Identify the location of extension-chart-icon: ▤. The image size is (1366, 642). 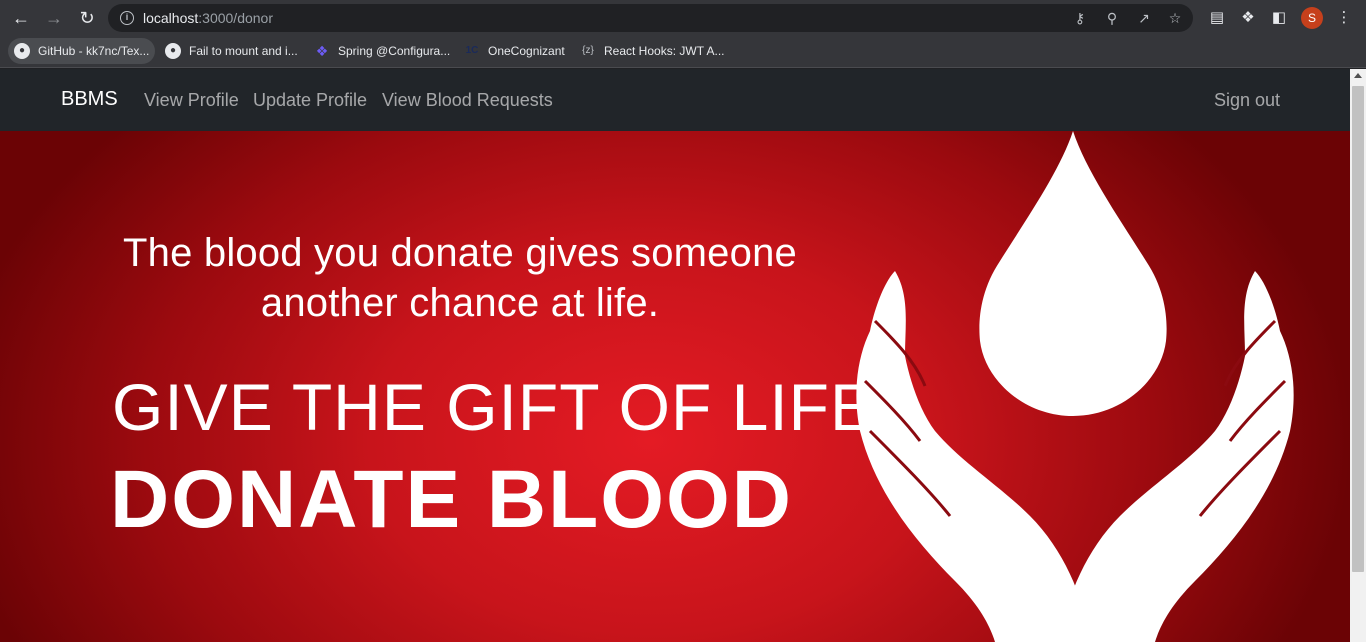
(1217, 18).